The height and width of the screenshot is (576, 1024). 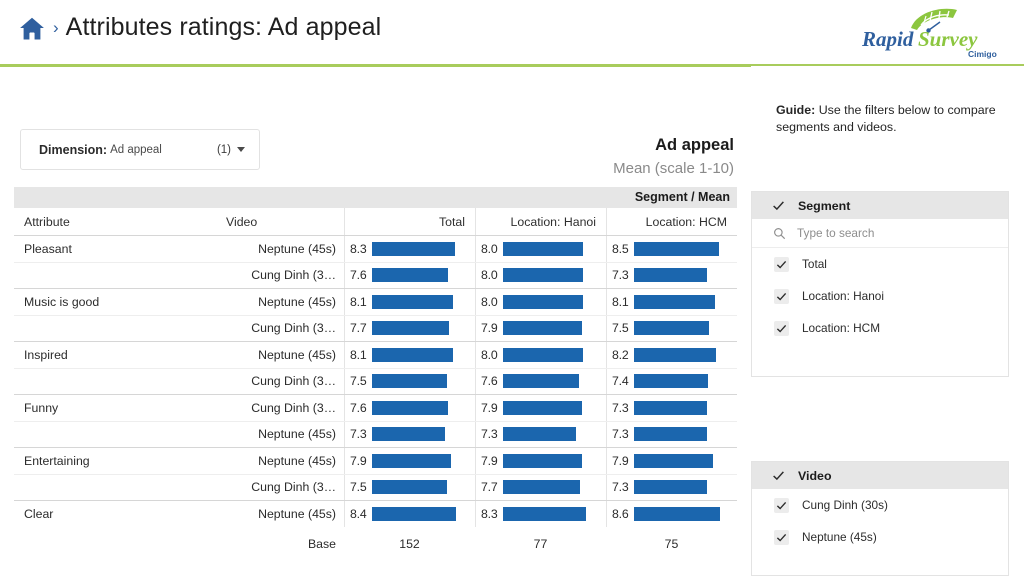 I want to click on chevron-down-icon, so click(x=241, y=149).